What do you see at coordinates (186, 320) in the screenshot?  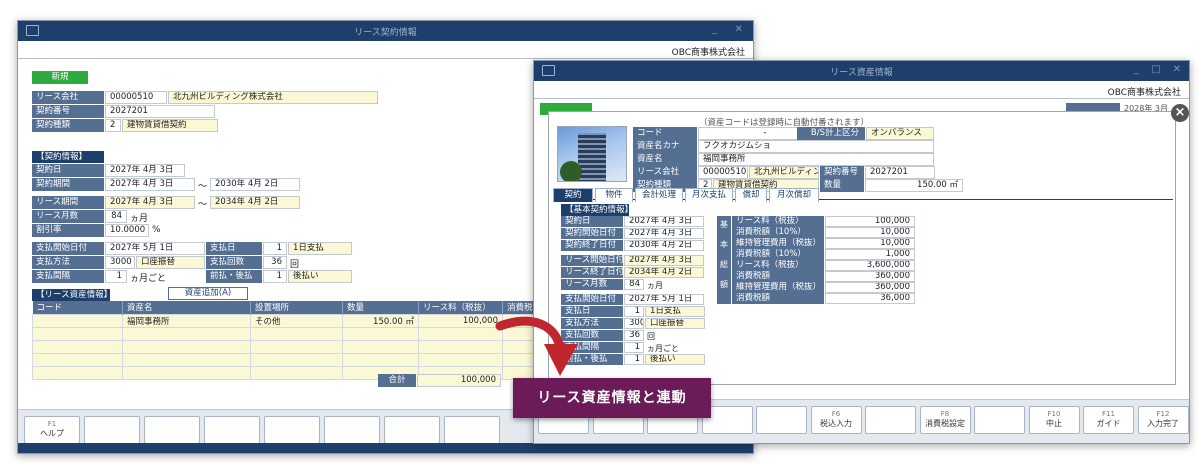 I see `cell-asset-name: 福岡事務所` at bounding box center [186, 320].